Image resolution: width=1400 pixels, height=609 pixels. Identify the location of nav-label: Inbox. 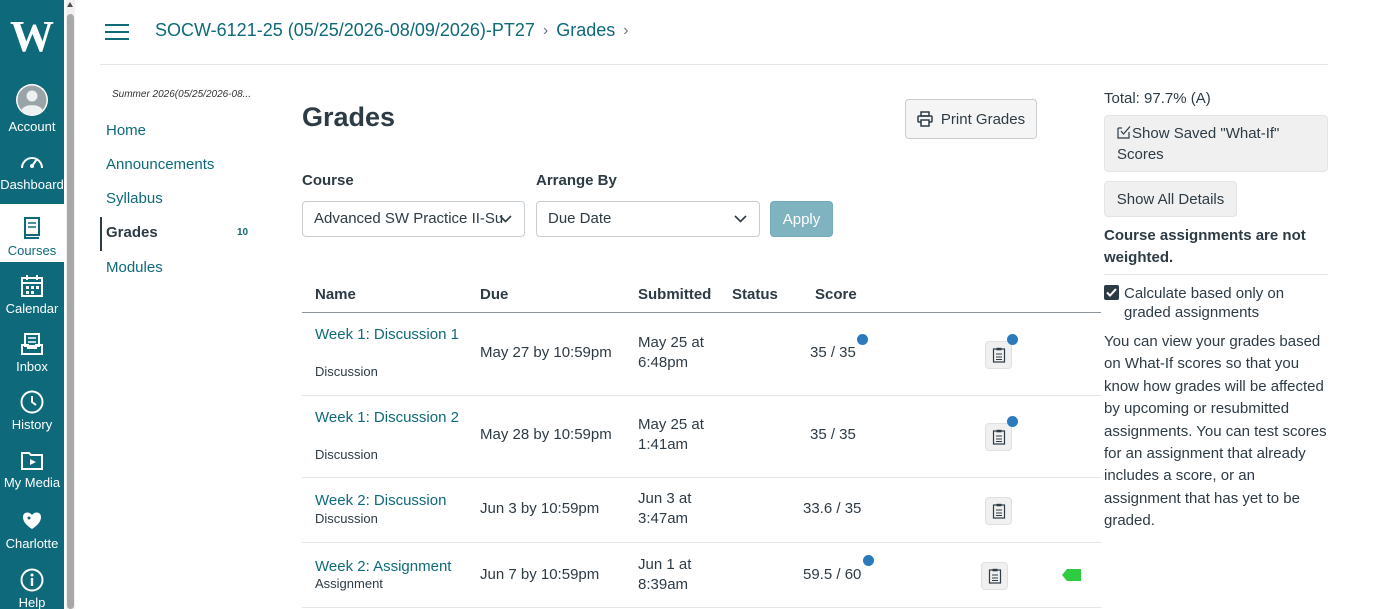
(32, 366).